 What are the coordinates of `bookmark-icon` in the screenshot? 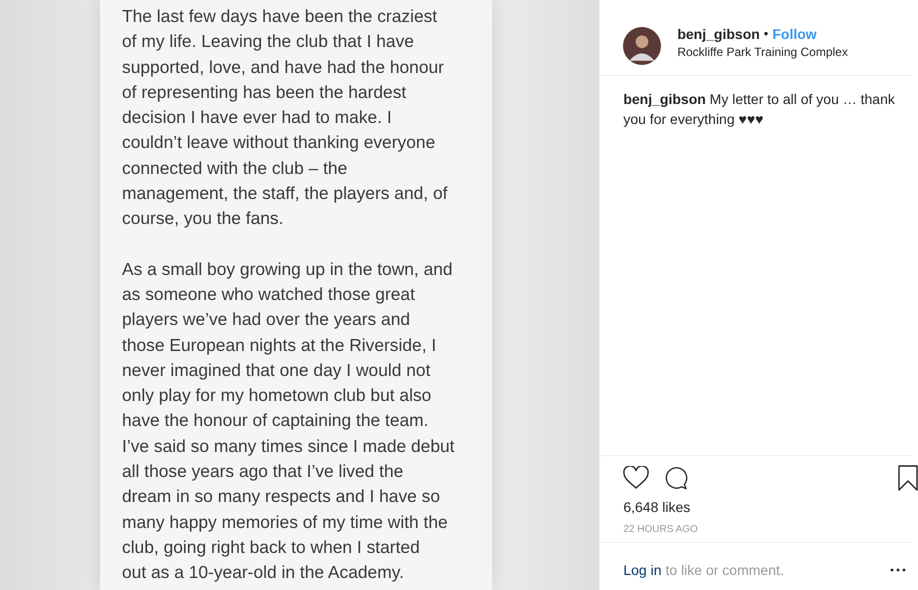 It's located at (908, 478).